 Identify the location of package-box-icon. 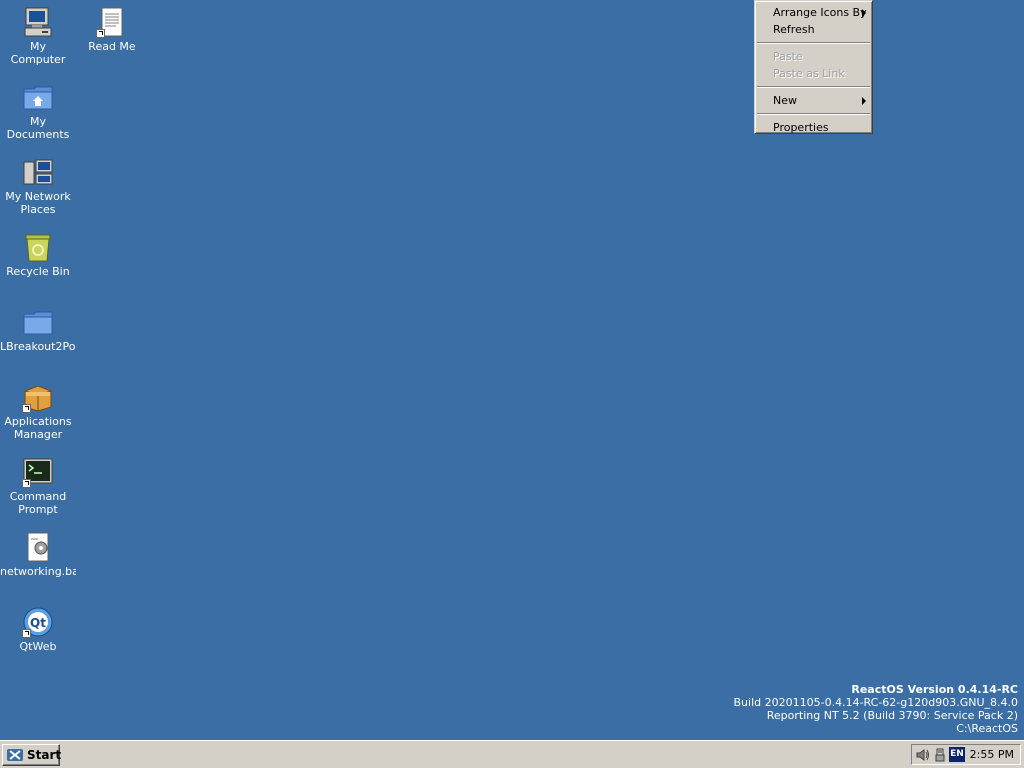
(38, 397).